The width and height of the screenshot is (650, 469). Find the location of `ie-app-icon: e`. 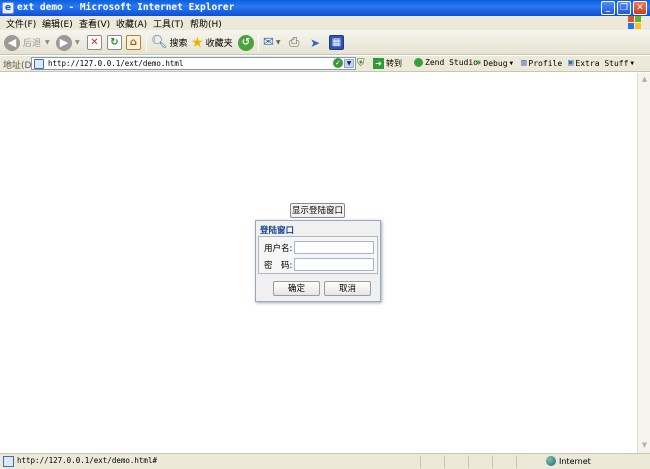

ie-app-icon: e is located at coordinates (8, 8).